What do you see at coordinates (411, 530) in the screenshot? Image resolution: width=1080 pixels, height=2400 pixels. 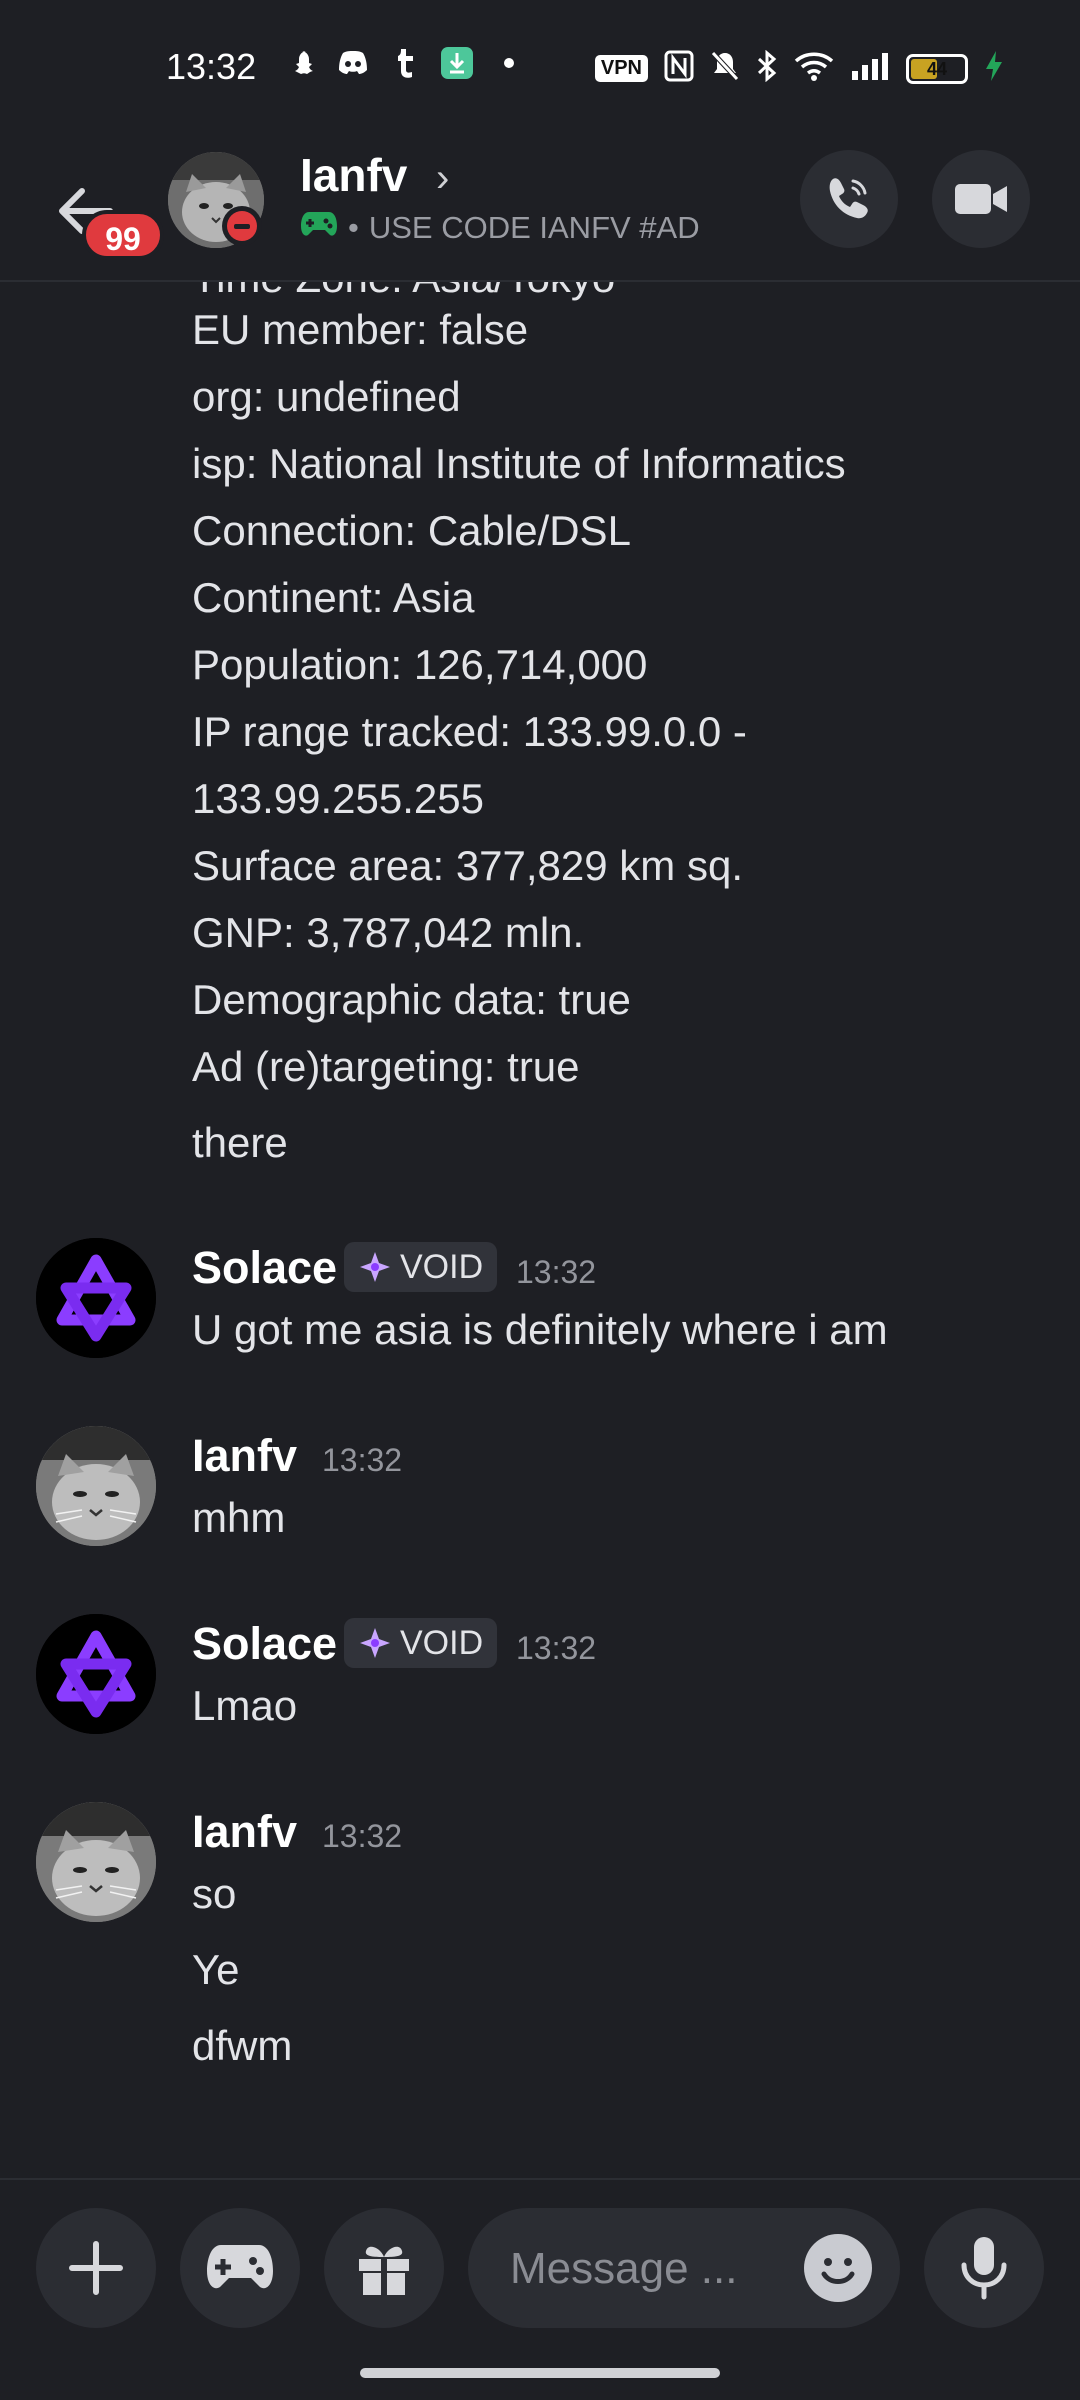 I see `message-line: Connection: Cable/DSL` at bounding box center [411, 530].